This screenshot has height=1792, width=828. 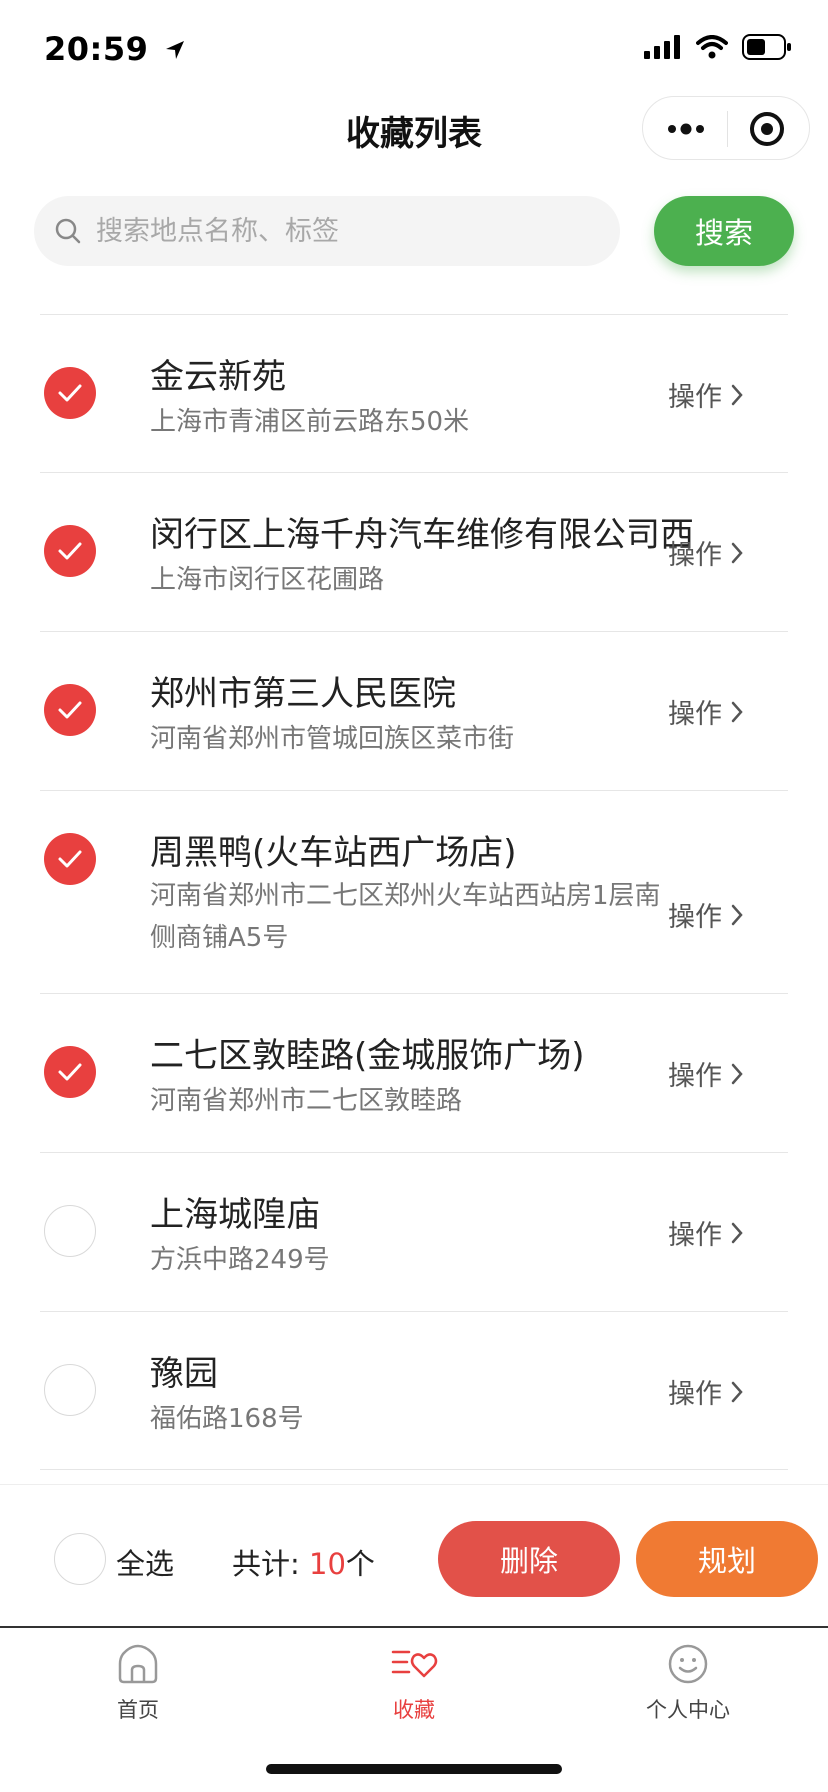 What do you see at coordinates (422, 535) in the screenshot?
I see `place-name: 闵行区上海千舟汽车维修有限公司西` at bounding box center [422, 535].